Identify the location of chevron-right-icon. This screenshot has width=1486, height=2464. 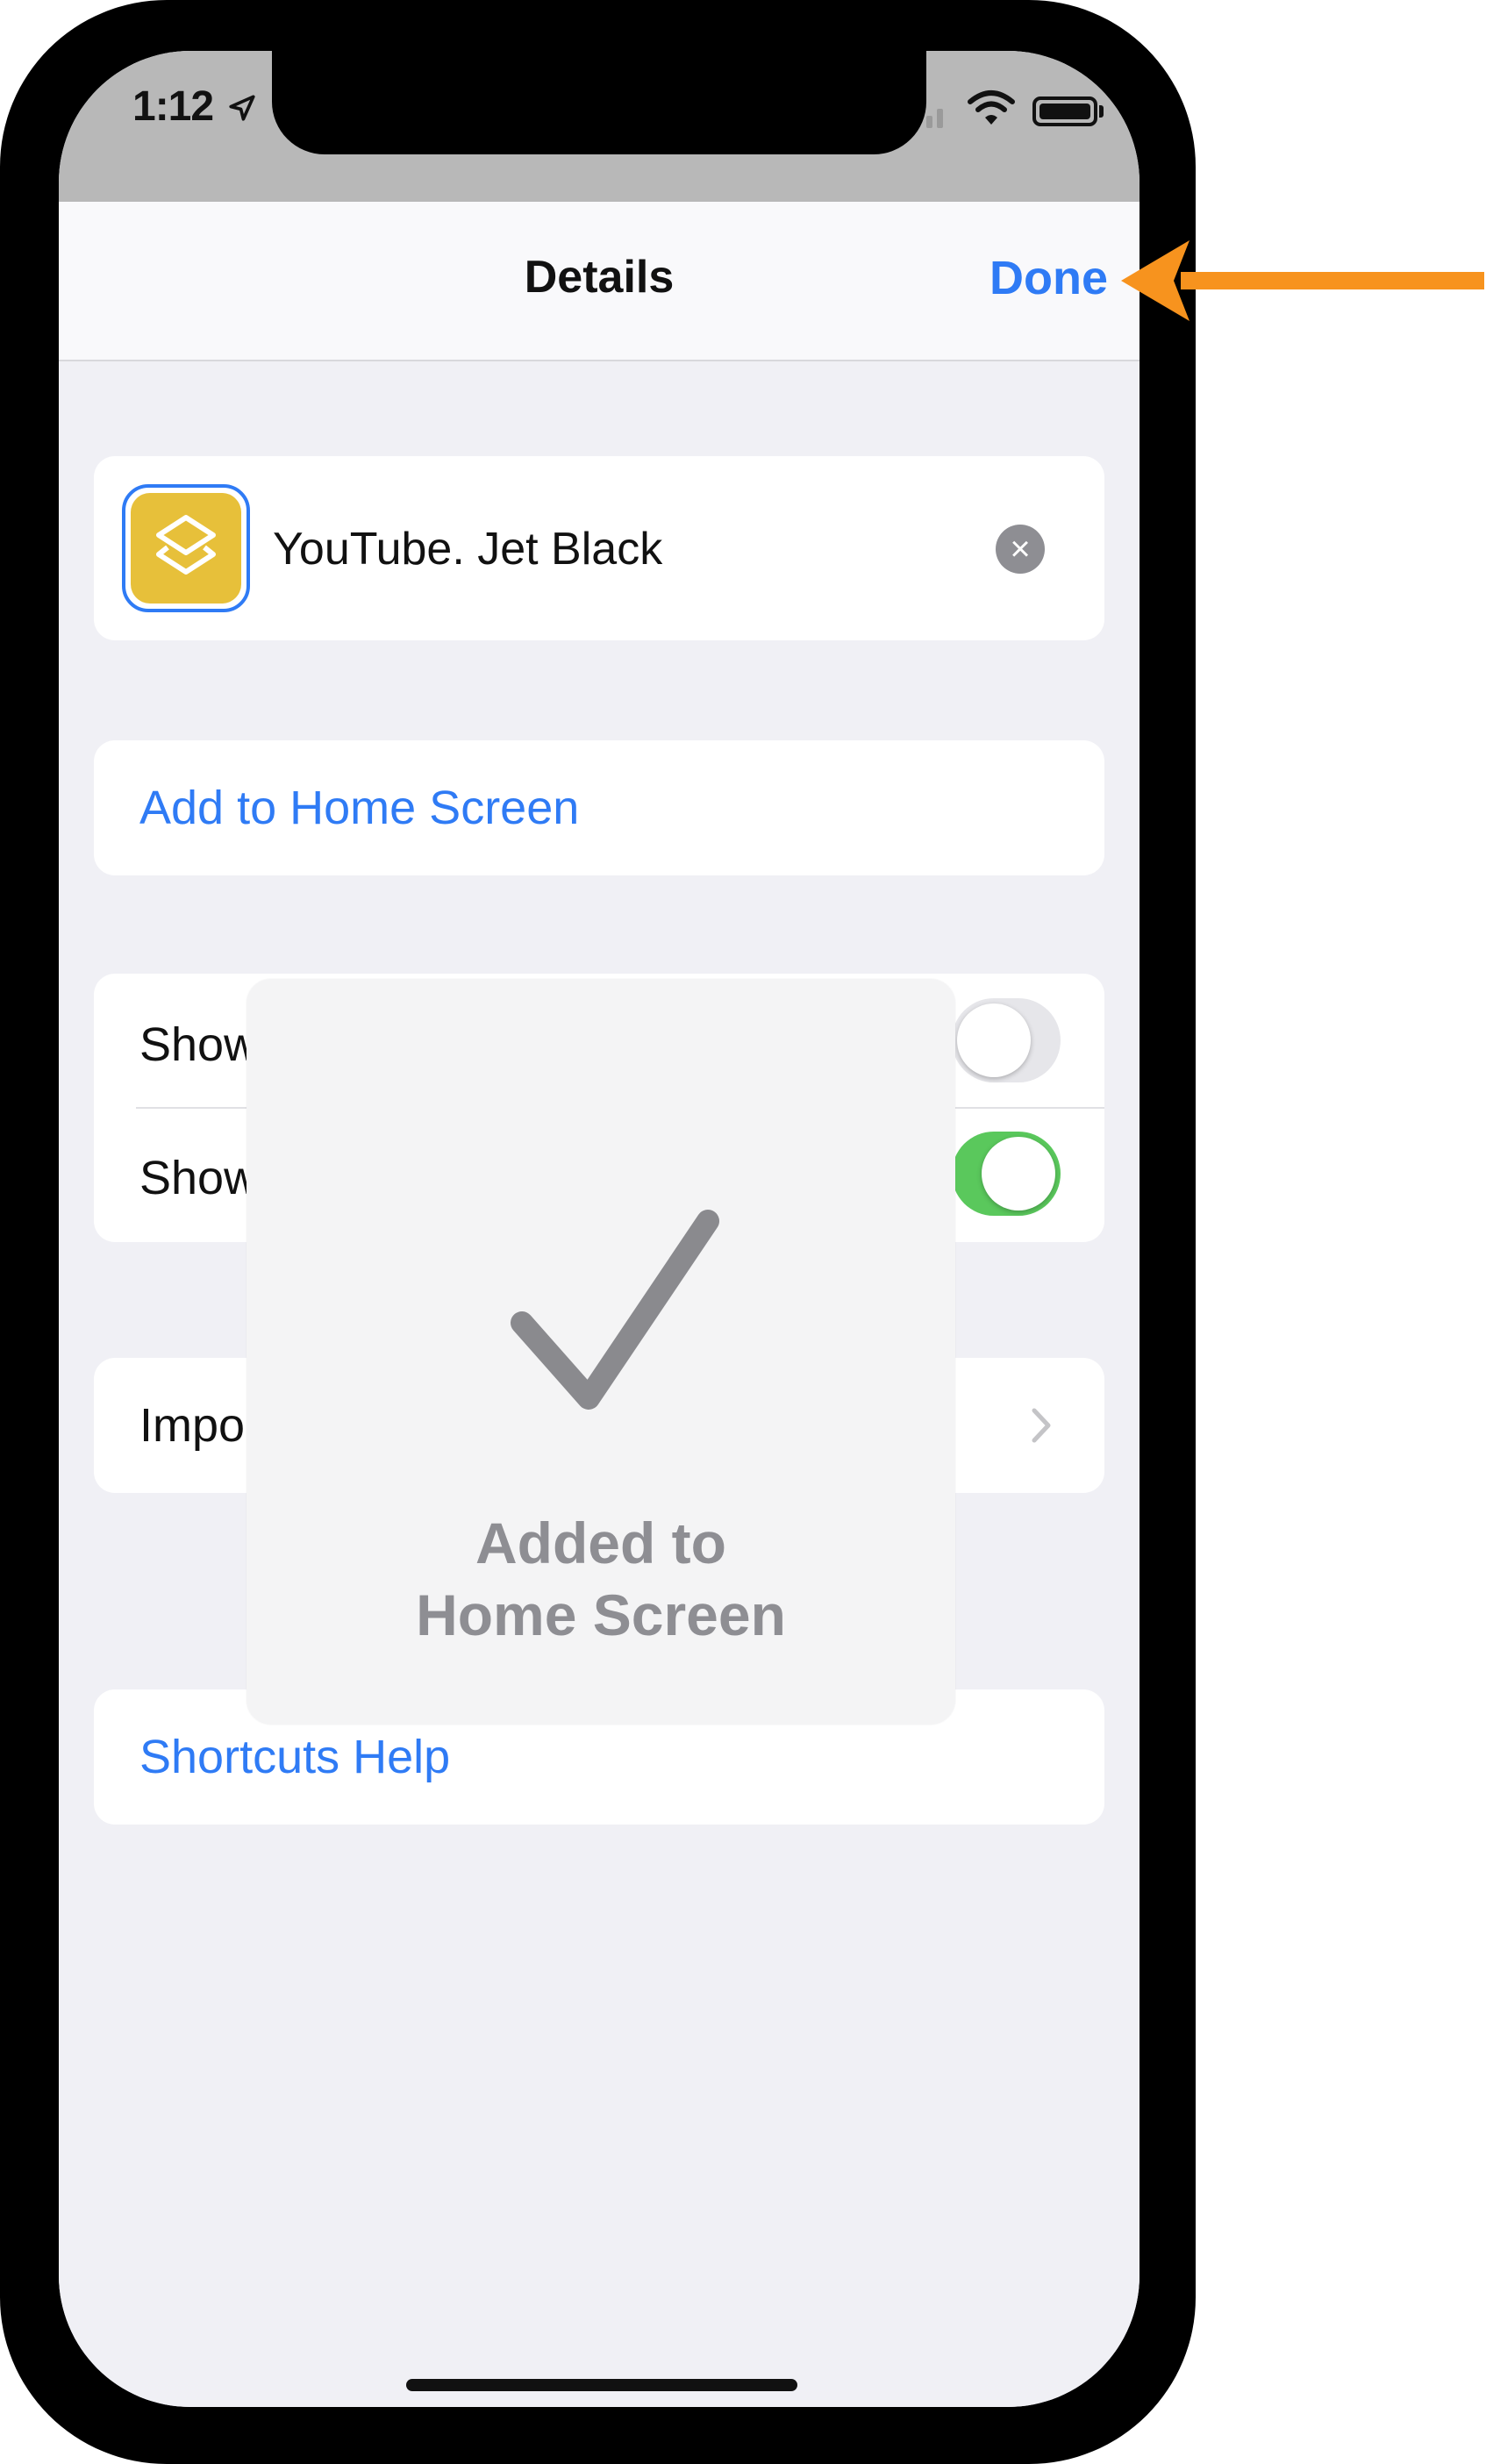
(1041, 1425).